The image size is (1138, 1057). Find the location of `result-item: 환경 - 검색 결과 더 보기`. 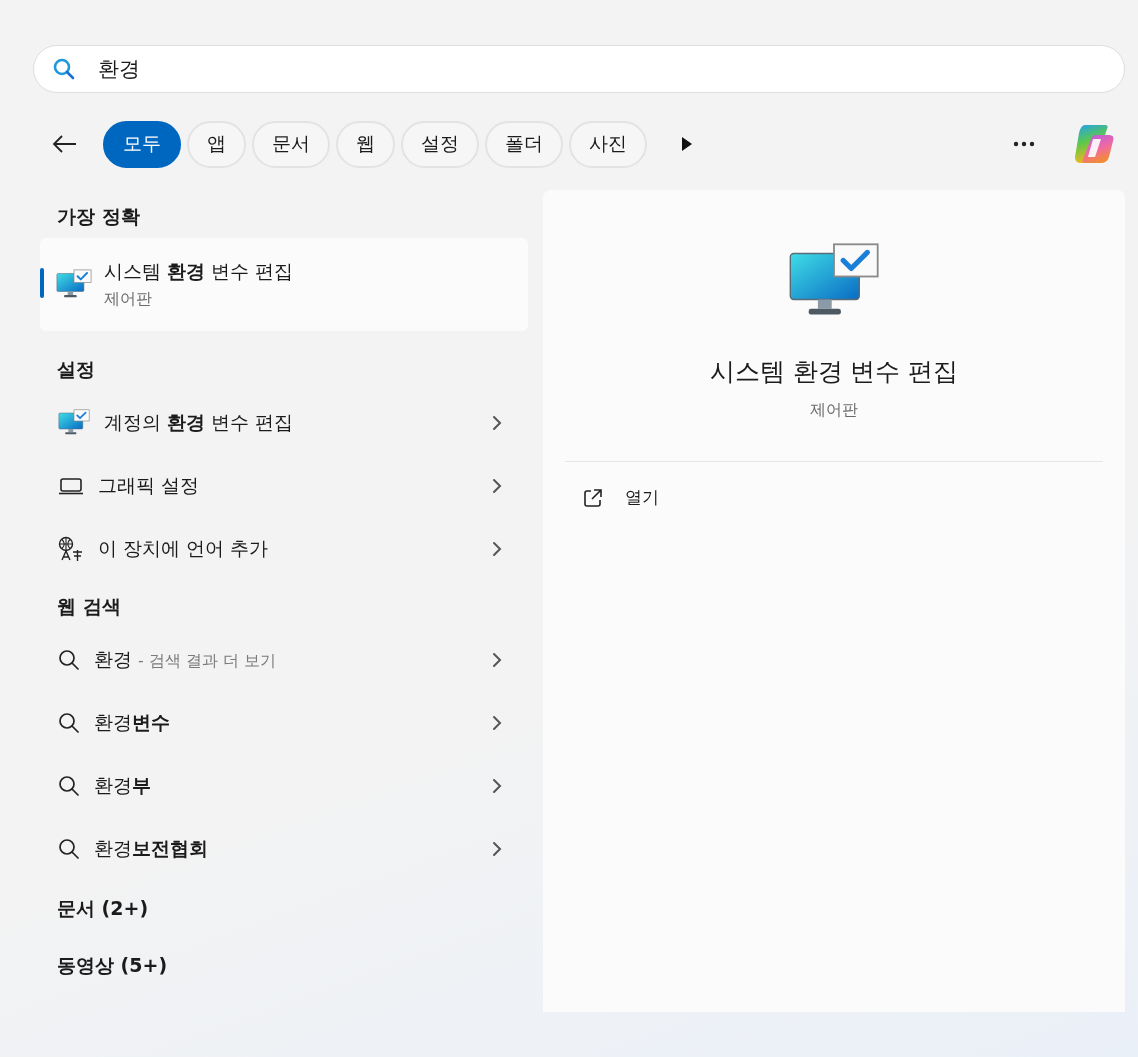

result-item: 환경 - 검색 결과 더 보기 is located at coordinates (284, 659).